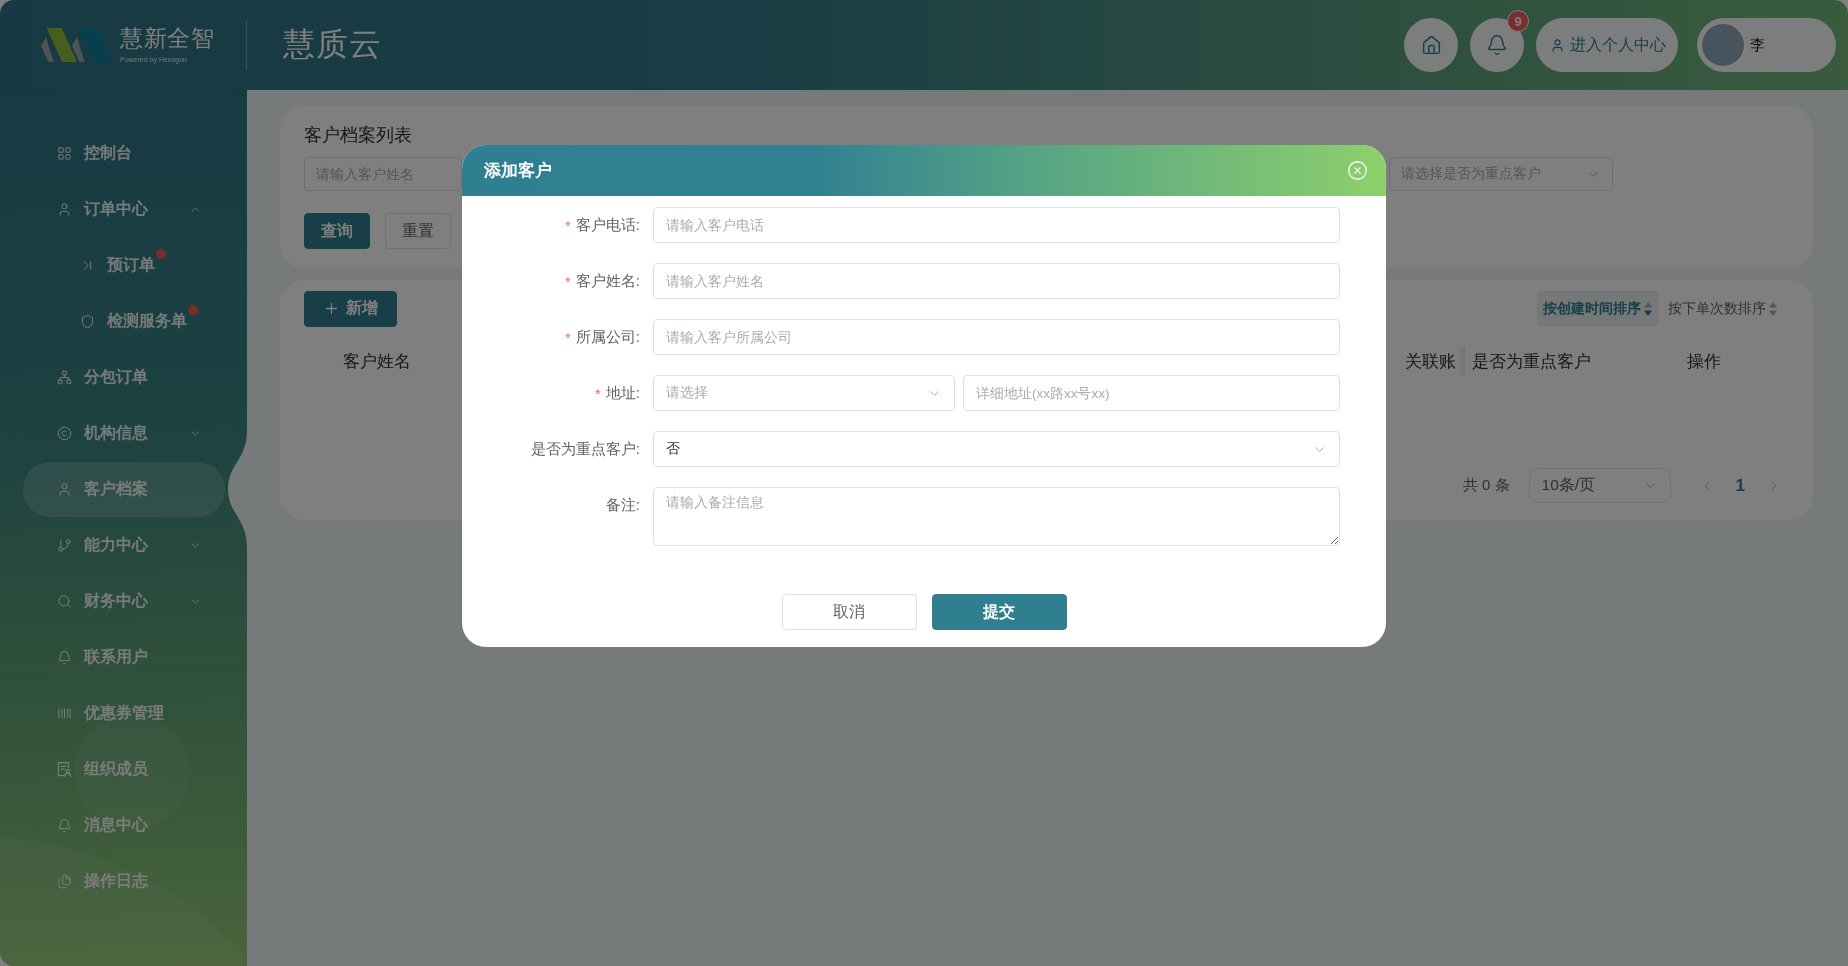 This screenshot has height=966, width=1848. What do you see at coordinates (64, 601) in the screenshot?
I see `magnifier-icon` at bounding box center [64, 601].